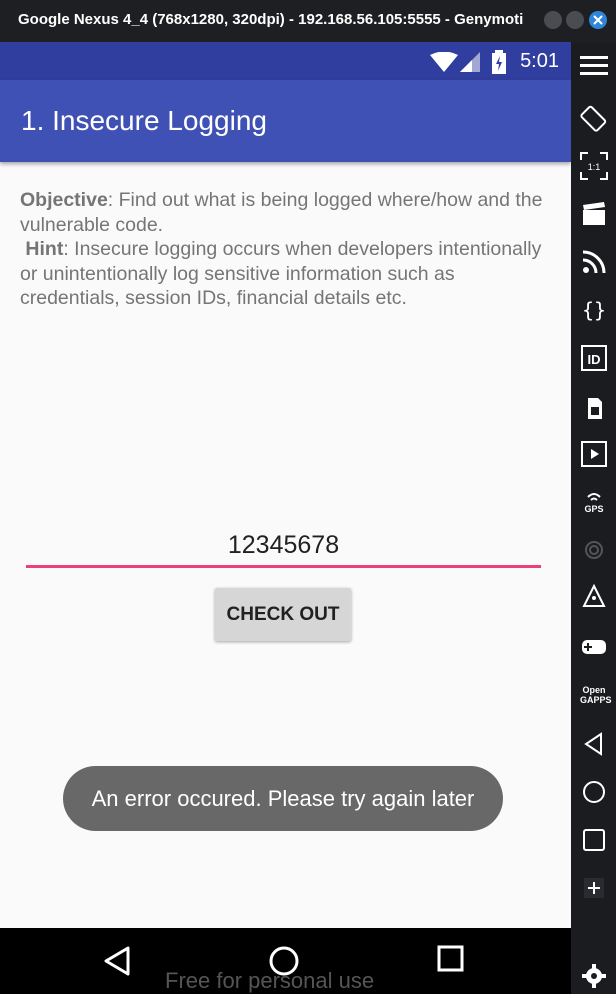 This screenshot has height=994, width=616. What do you see at coordinates (594, 976) in the screenshot?
I see `settings-icon` at bounding box center [594, 976].